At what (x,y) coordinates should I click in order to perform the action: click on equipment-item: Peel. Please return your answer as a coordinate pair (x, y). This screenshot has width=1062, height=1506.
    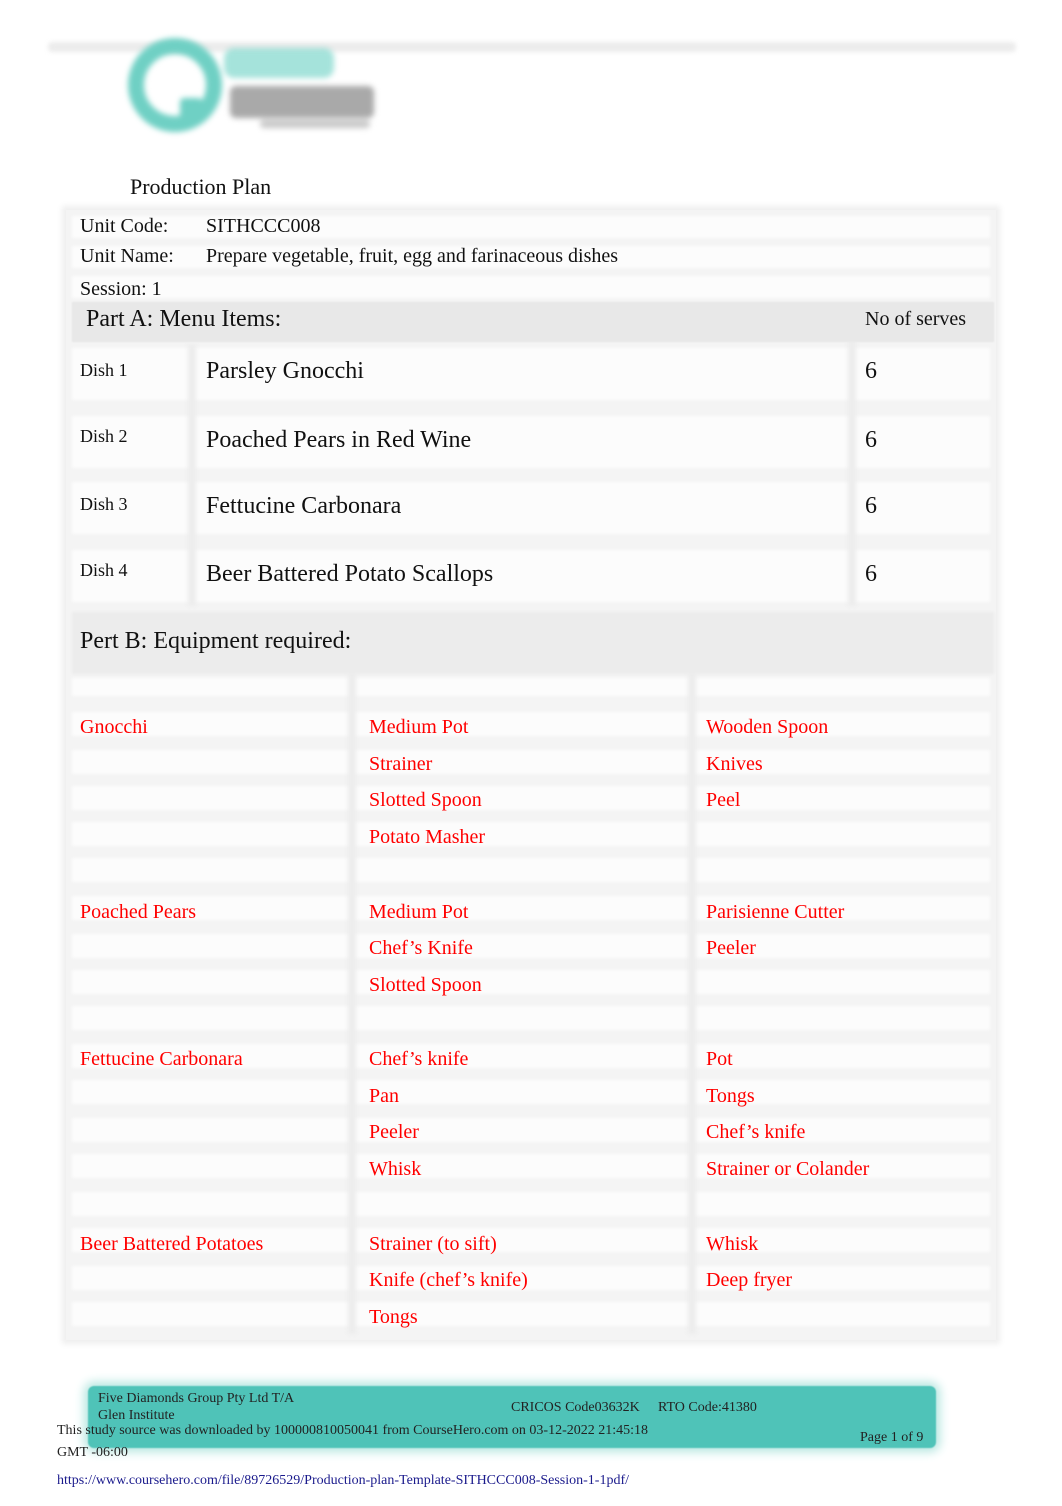
    Looking at the image, I should click on (723, 800).